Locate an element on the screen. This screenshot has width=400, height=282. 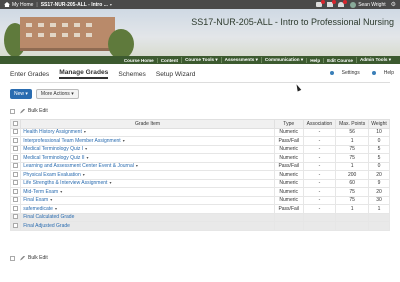
nav-admin-tools: Admin Tools ▾ is located at coordinates (374, 60).